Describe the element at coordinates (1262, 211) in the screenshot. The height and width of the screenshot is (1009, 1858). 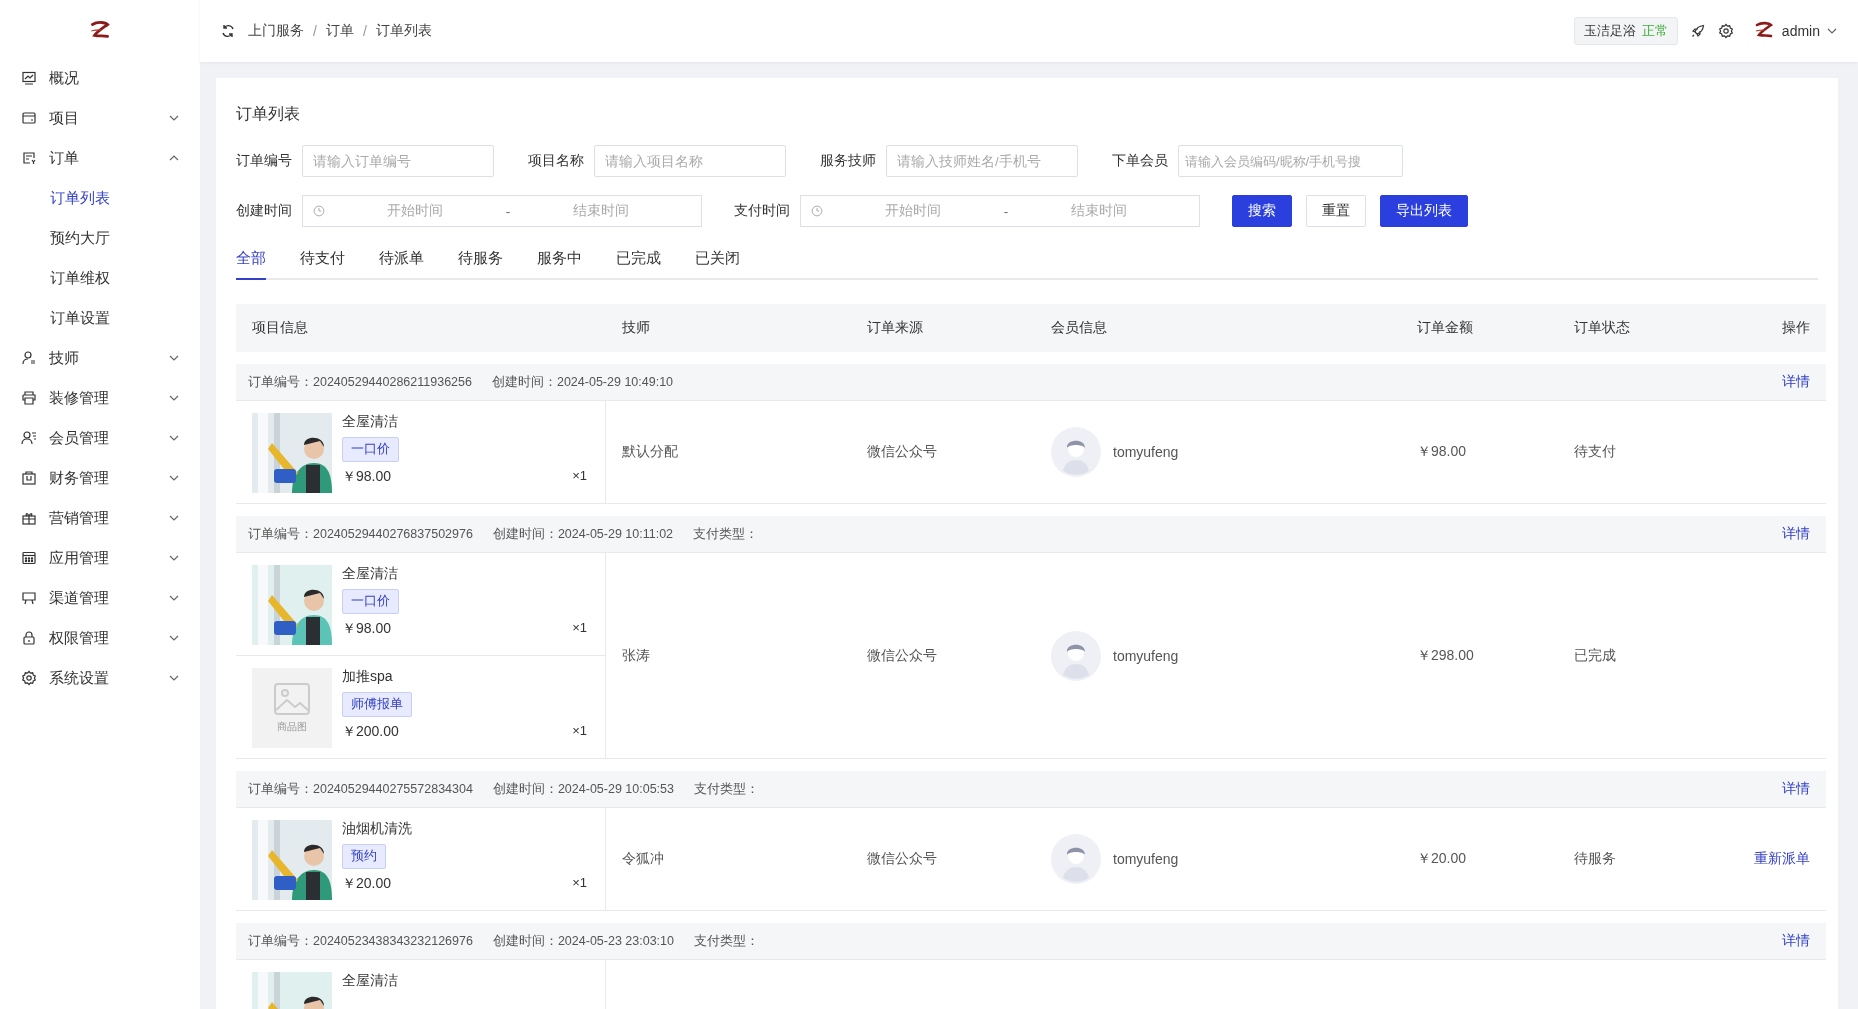
I see `action-button: 搜索` at that location.